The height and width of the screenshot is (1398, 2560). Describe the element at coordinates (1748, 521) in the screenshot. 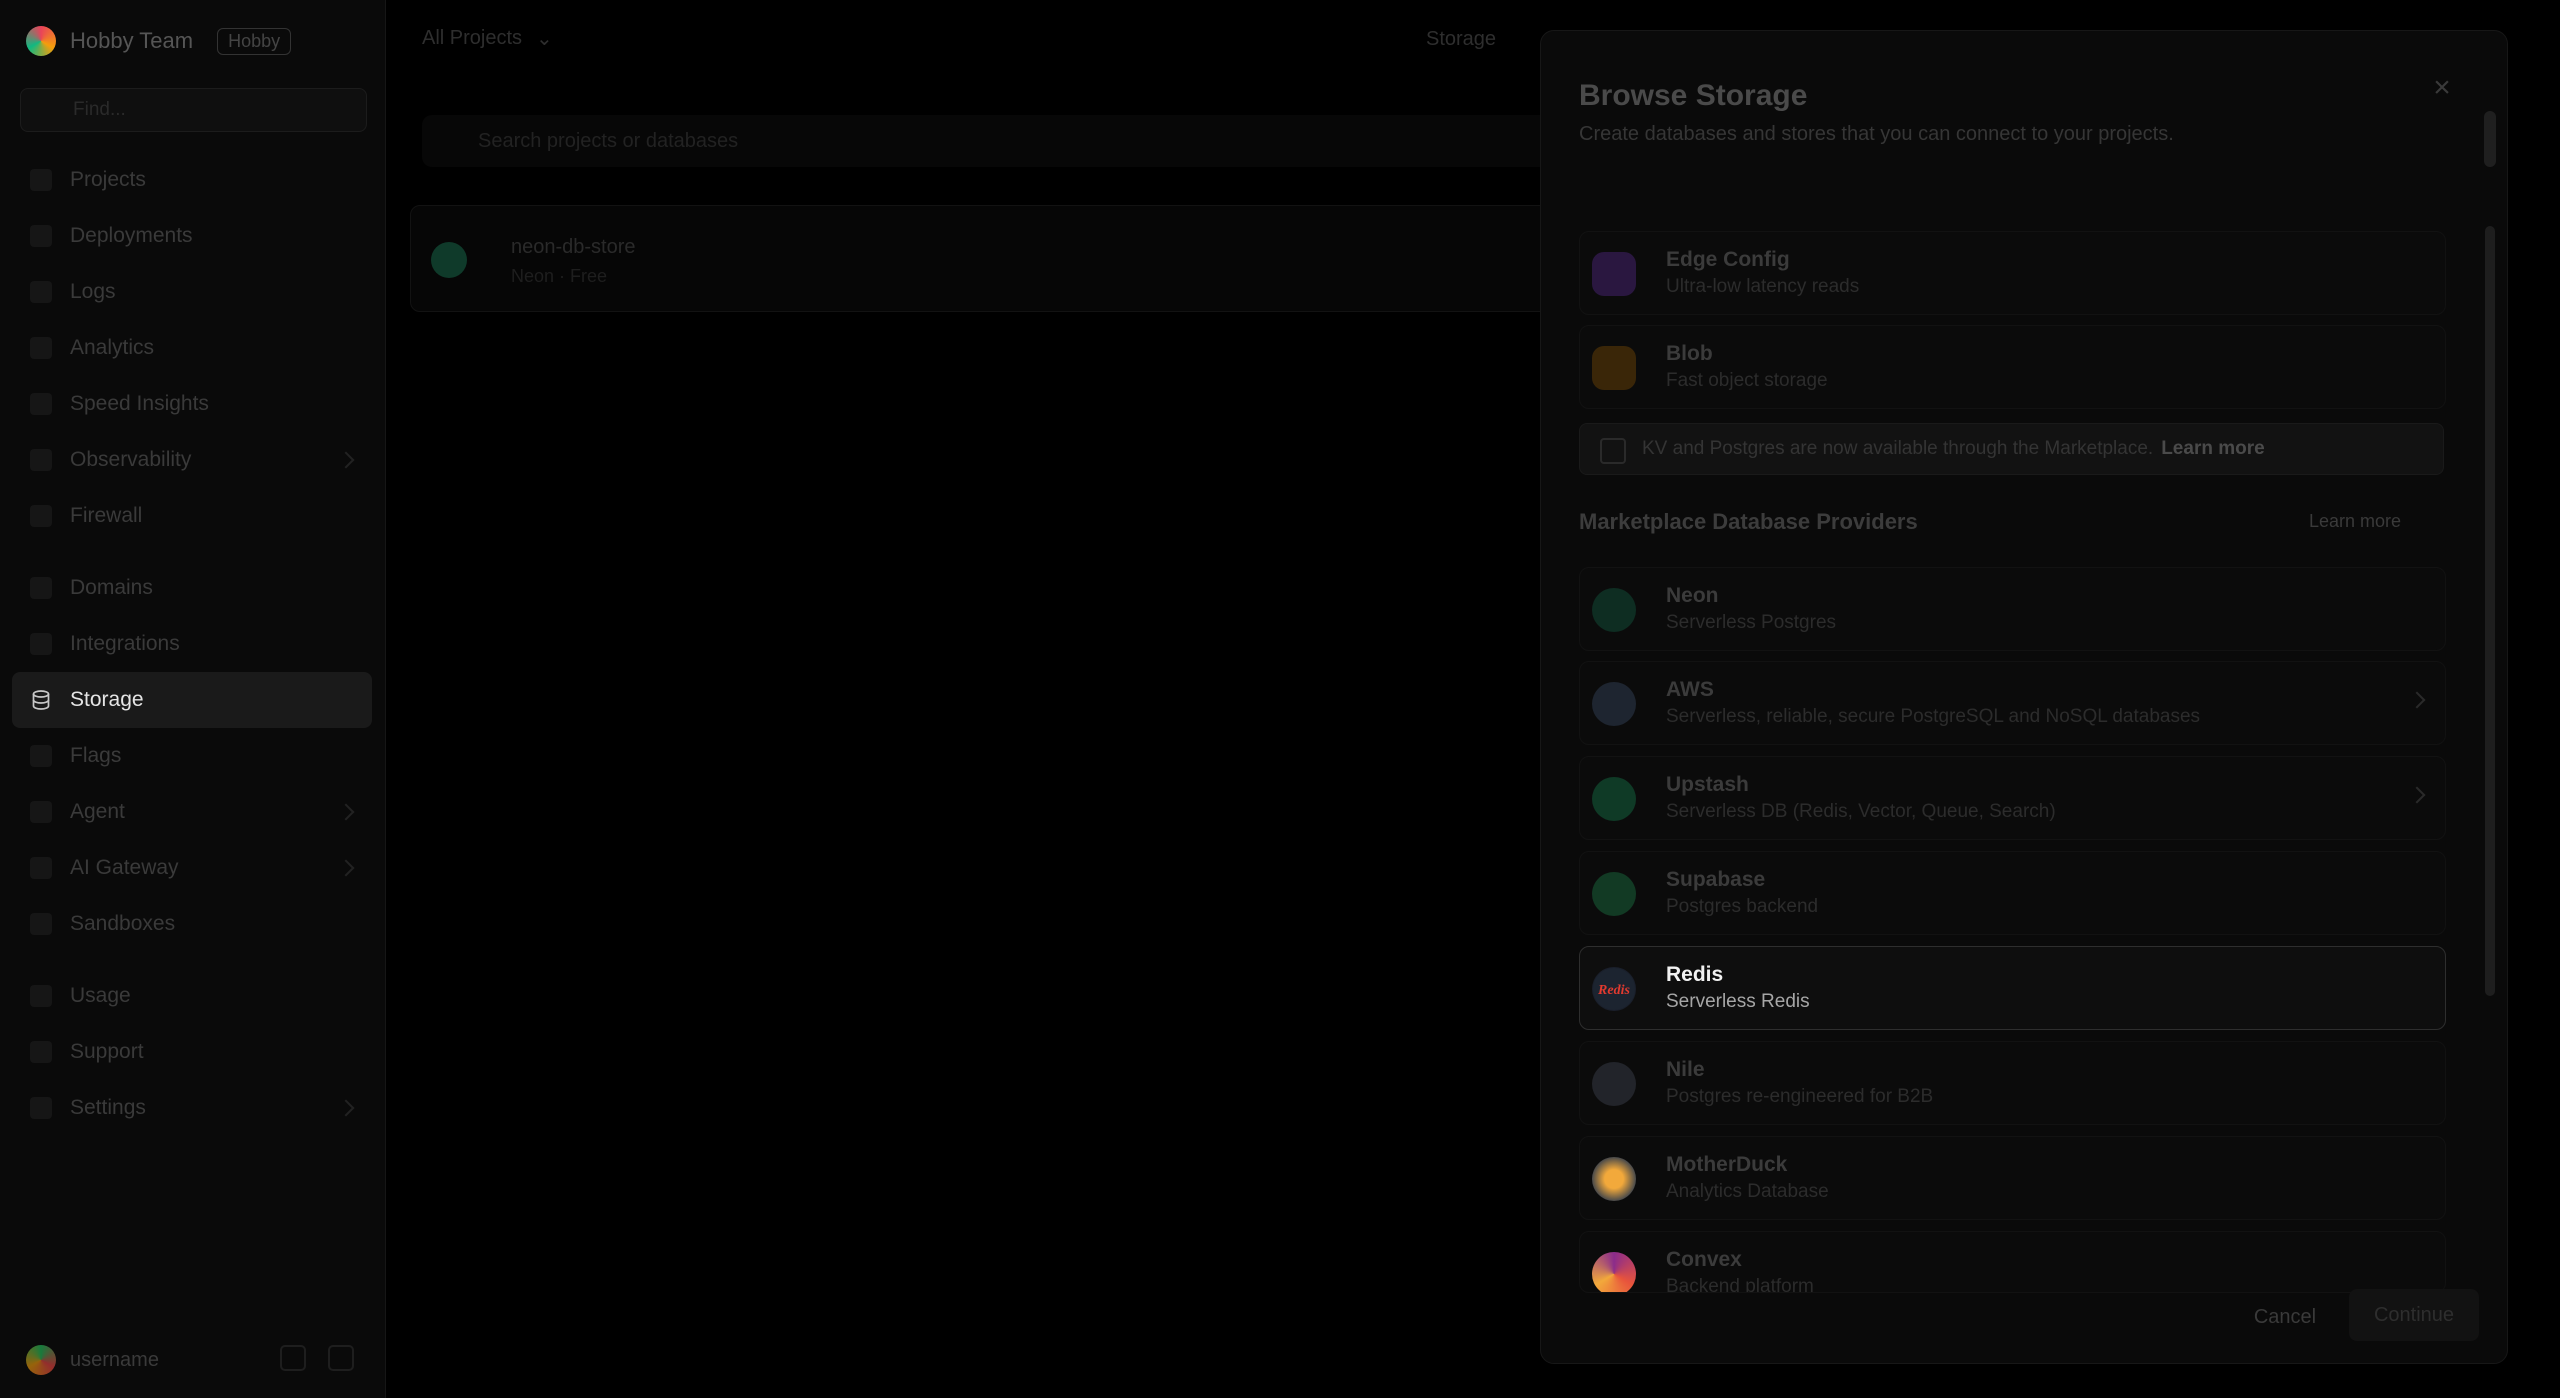

I see `section-title: Marketplace Database Providers` at that location.